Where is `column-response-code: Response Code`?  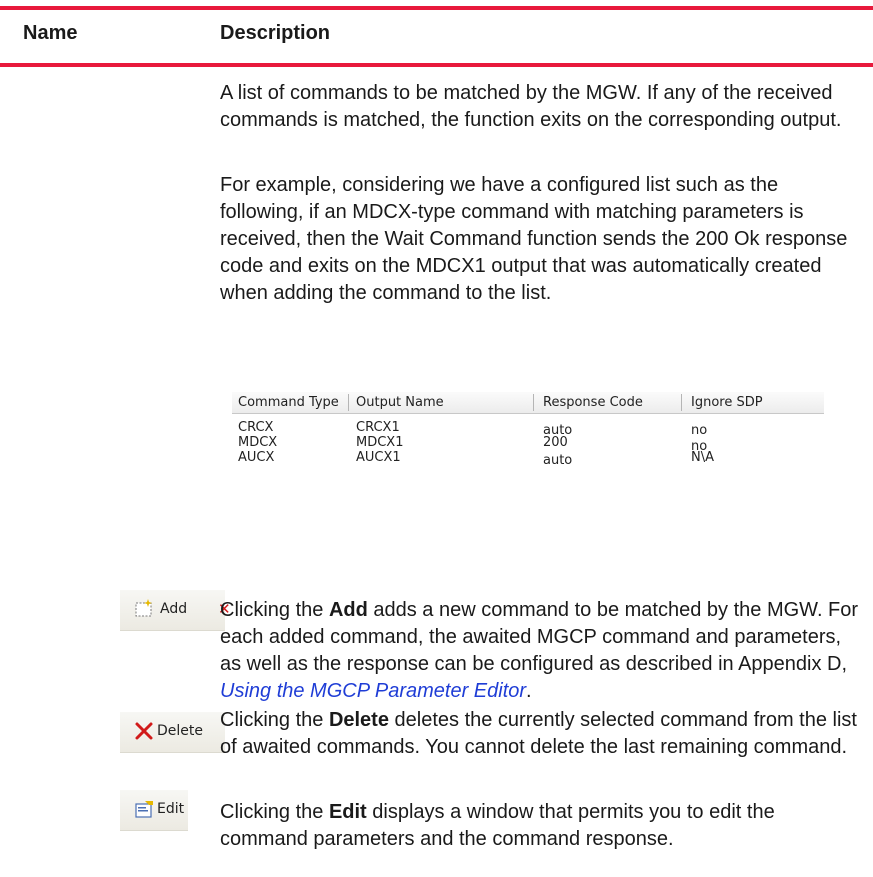 column-response-code: Response Code is located at coordinates (593, 402).